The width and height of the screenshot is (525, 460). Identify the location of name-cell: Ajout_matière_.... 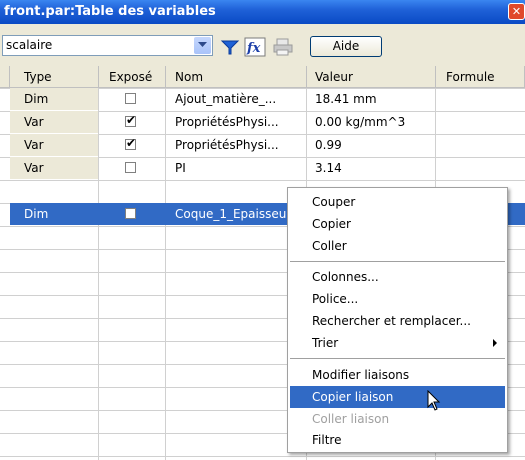
(239, 99).